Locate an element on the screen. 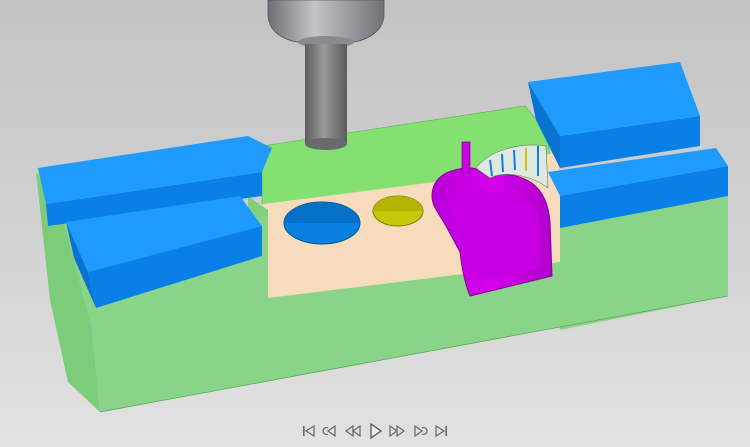 This screenshot has height=447, width=750. skip-to-end-icon is located at coordinates (441, 431).